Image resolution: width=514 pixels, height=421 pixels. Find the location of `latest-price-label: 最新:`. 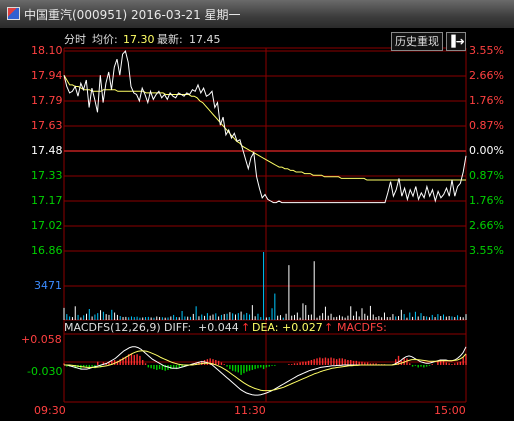

latest-price-label: 最新: is located at coordinates (170, 39).